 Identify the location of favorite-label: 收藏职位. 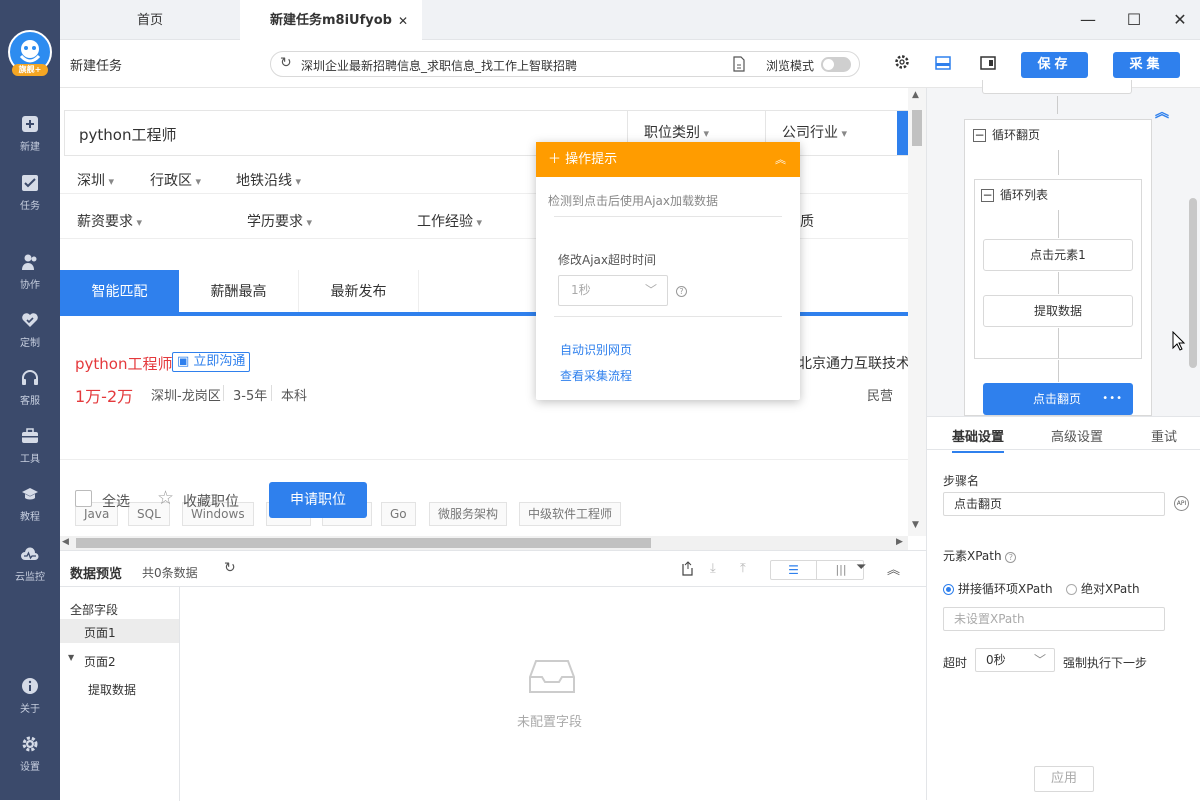
(211, 501).